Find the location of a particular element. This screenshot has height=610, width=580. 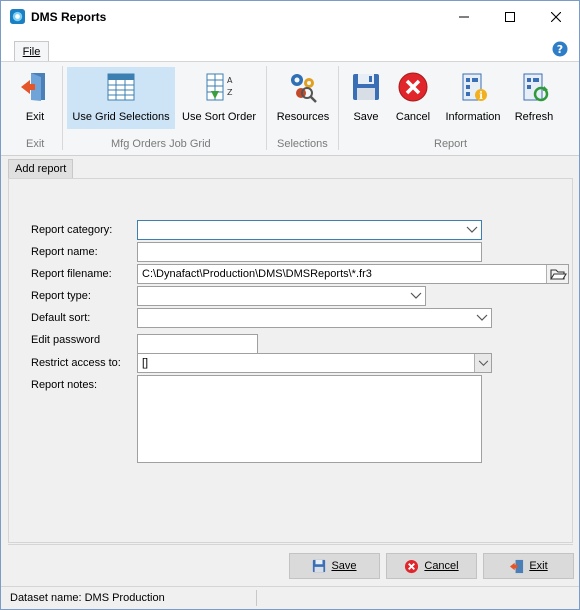

use-sort-order-button: A Z Use Sort Order is located at coordinates (219, 98).